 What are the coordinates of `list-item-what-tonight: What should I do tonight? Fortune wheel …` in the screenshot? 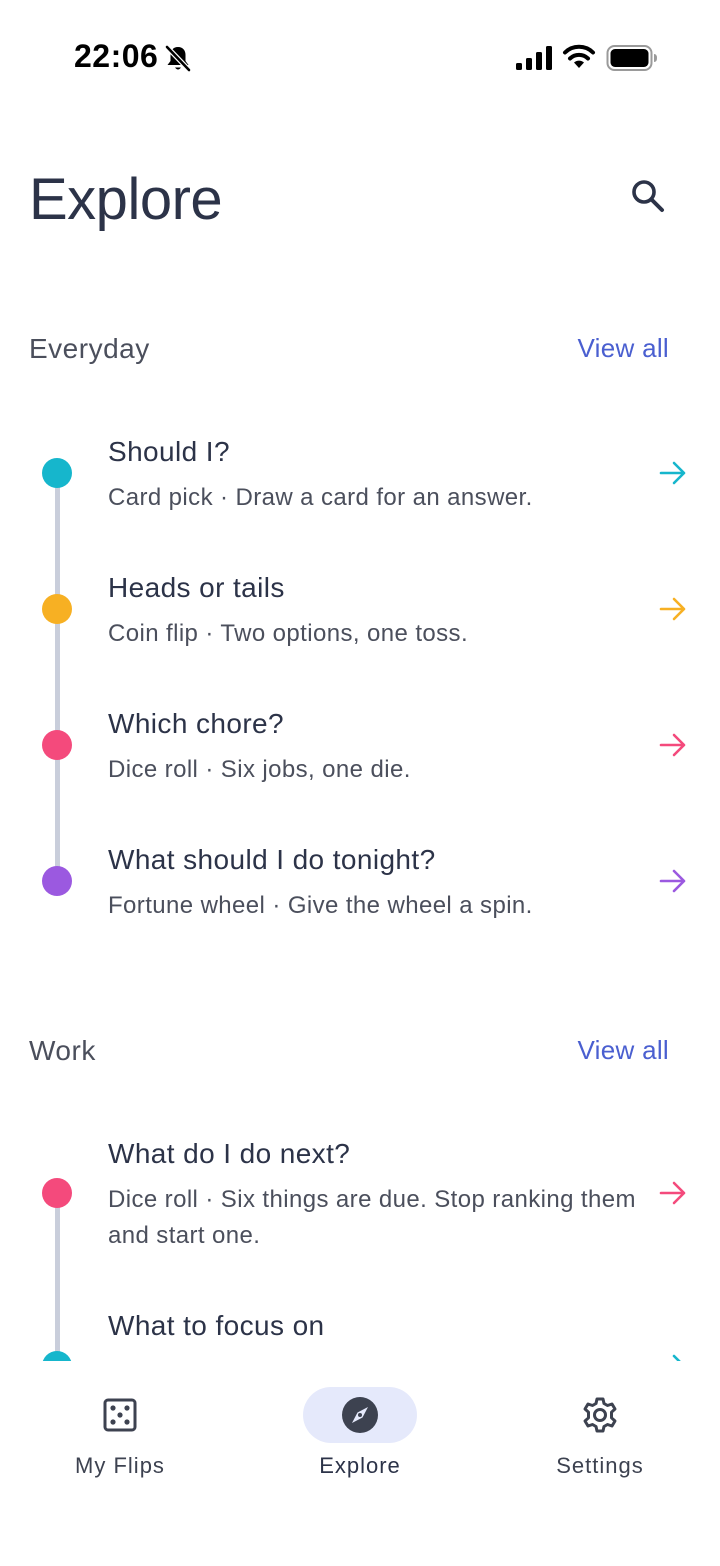 It's located at (360, 893).